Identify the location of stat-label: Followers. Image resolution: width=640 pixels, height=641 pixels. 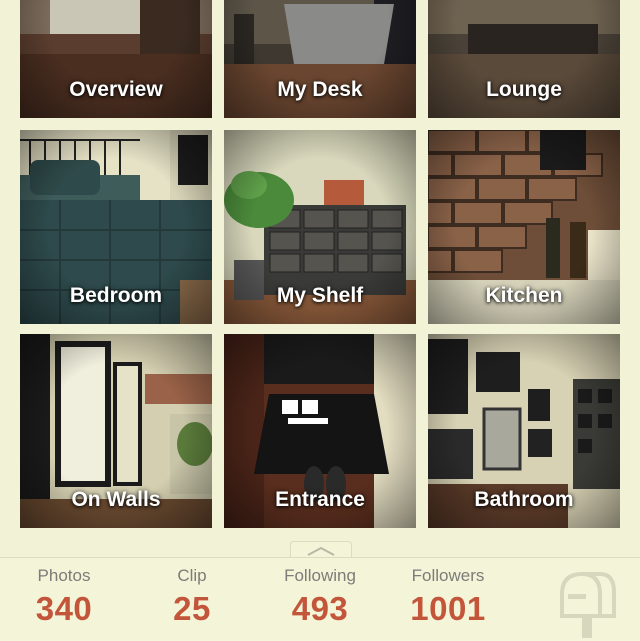
(448, 575).